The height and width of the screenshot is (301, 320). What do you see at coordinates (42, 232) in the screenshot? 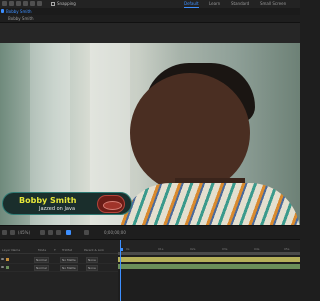
I see `grid-icon` at bounding box center [42, 232].